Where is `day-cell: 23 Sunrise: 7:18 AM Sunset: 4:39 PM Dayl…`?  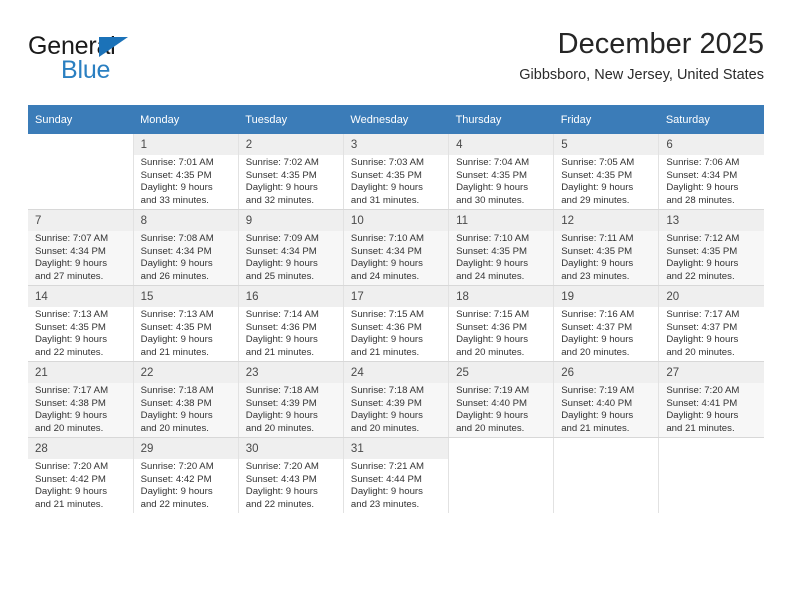 day-cell: 23 Sunrise: 7:18 AM Sunset: 4:39 PM Dayl… is located at coordinates (291, 399).